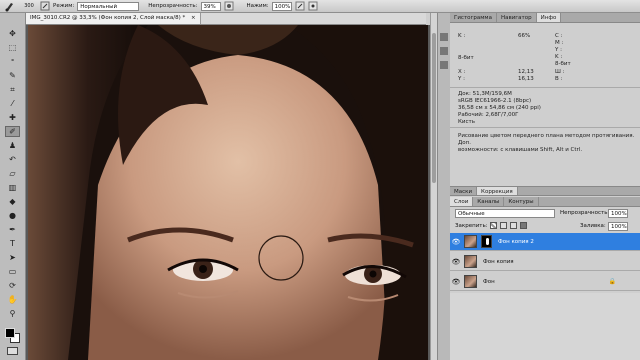 The image size is (640, 360). What do you see at coordinates (12, 61) in the screenshot?
I see `lasso-tool-icon: ᐤ` at bounding box center [12, 61].